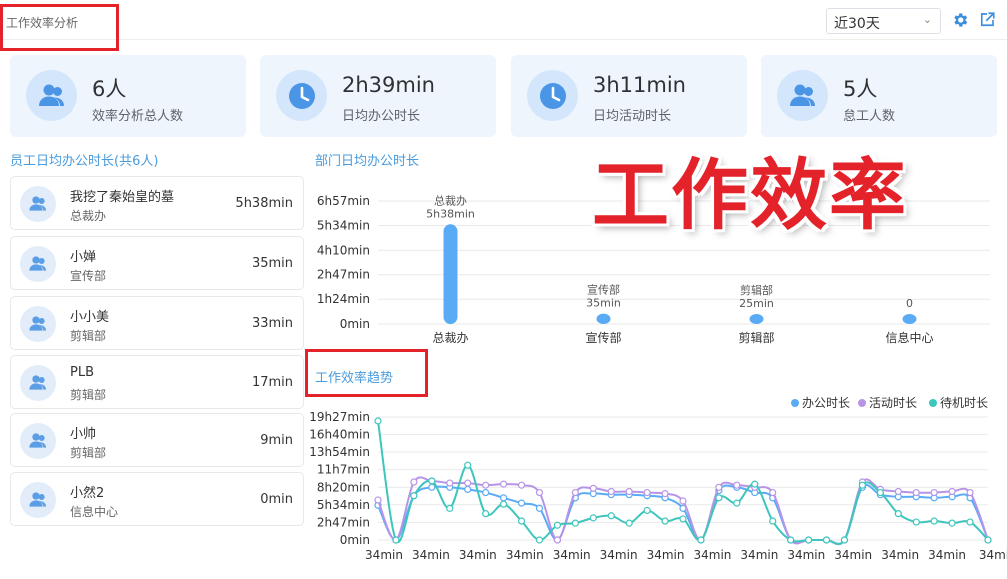 The height and width of the screenshot is (579, 1007). Describe the element at coordinates (756, 290) in the screenshot. I see `bar-series-label: 剪辑部` at that location.